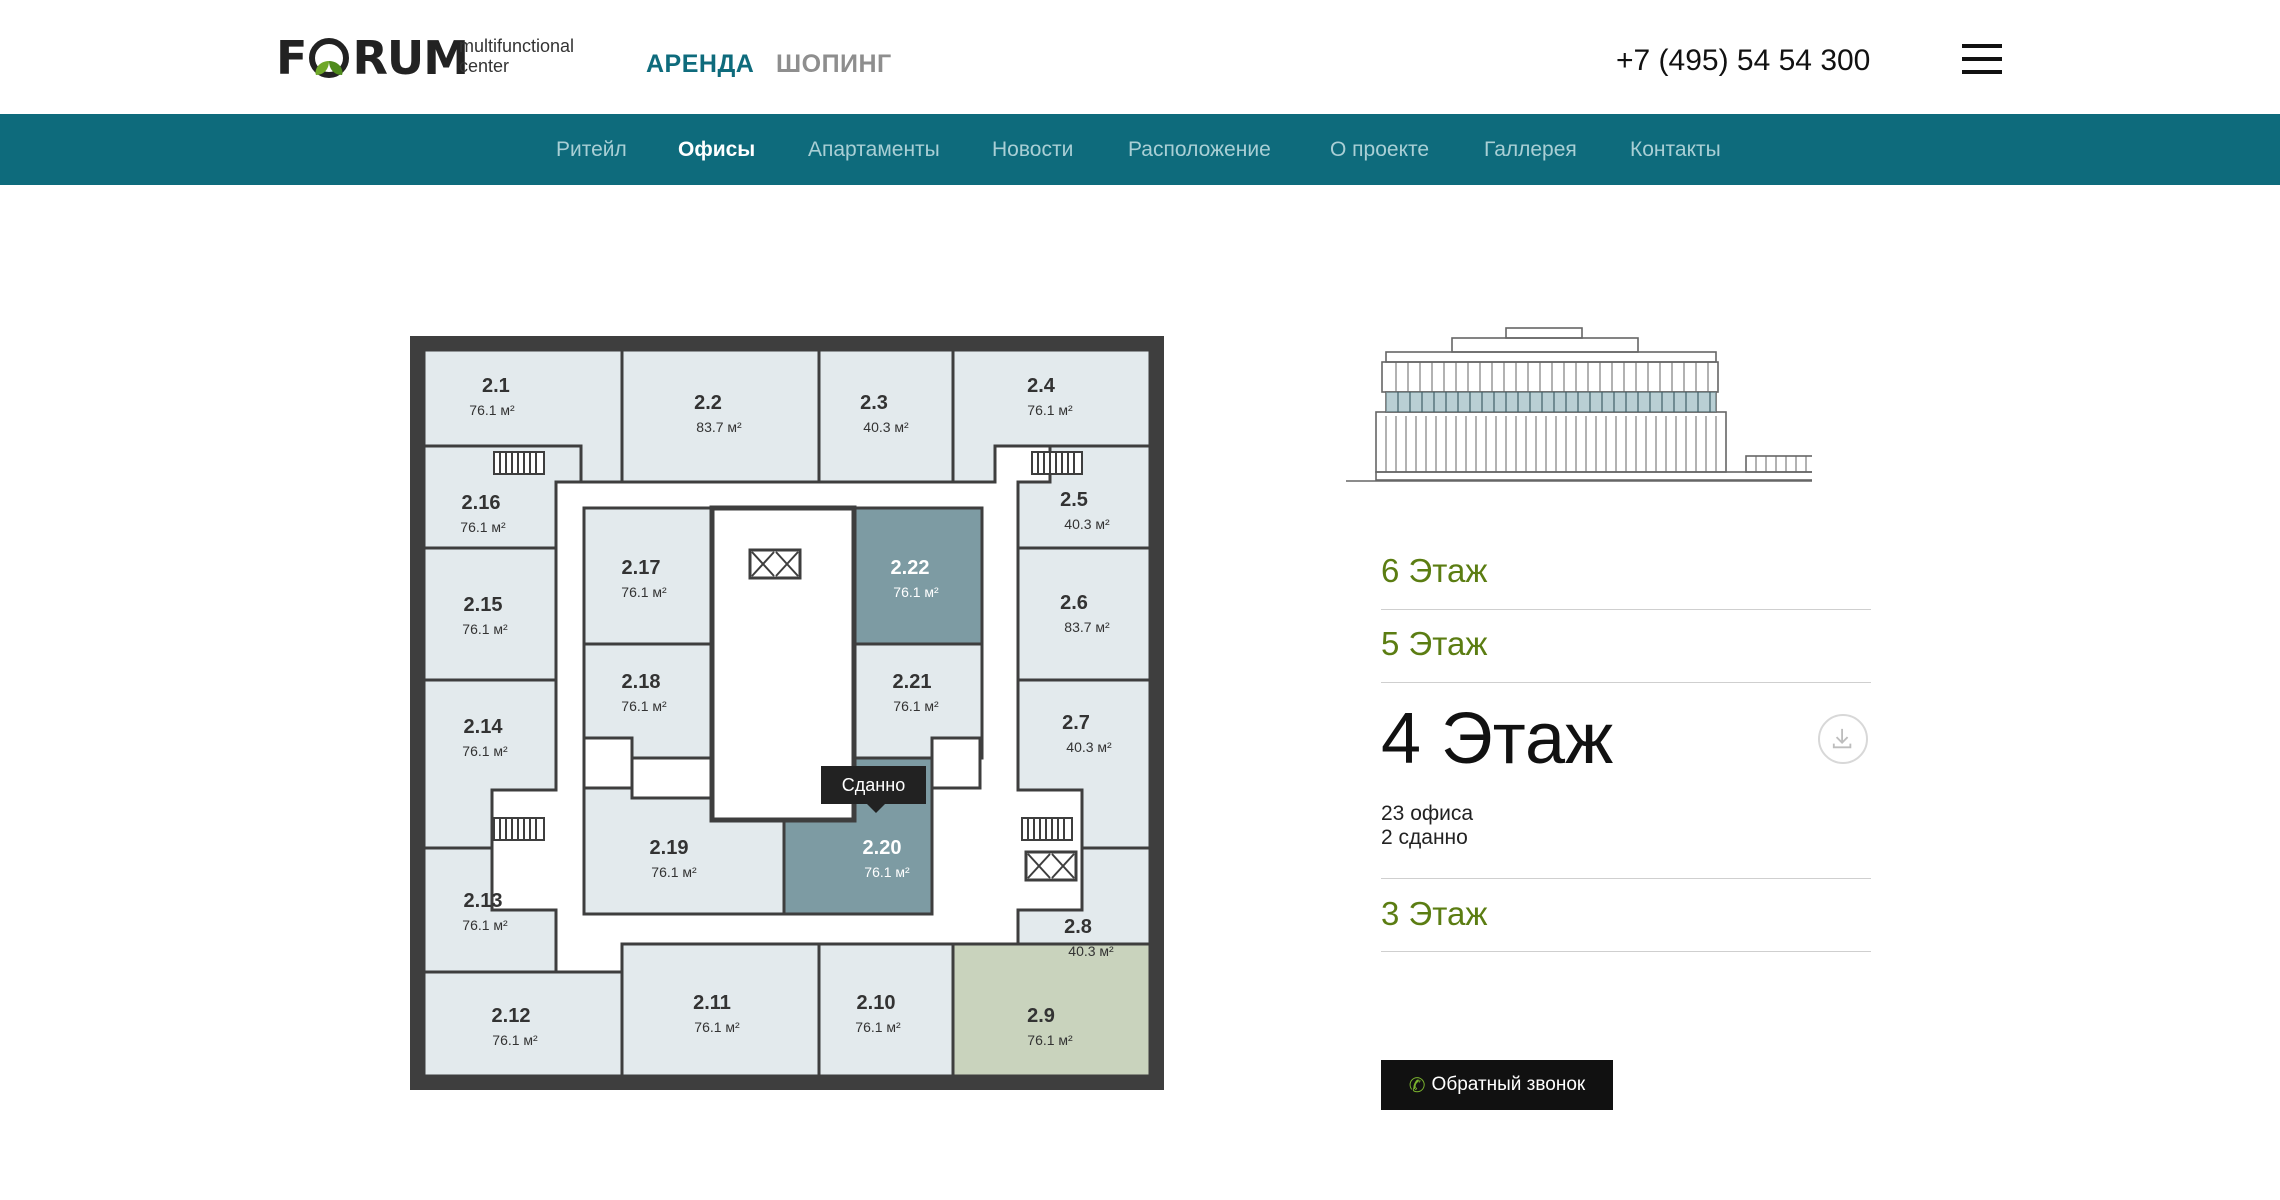 The image size is (2280, 1200). What do you see at coordinates (1199, 150) in the screenshot?
I see `nav-item-location: Расположение` at bounding box center [1199, 150].